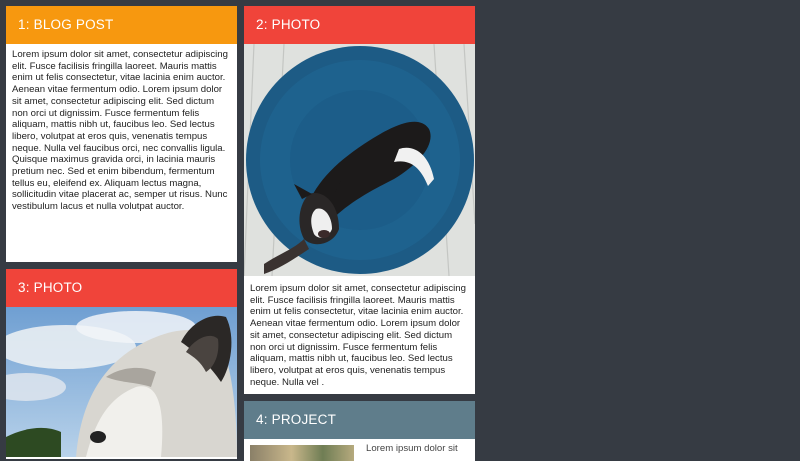 Image resolution: width=800 pixels, height=461 pixels. Describe the element at coordinates (359, 420) in the screenshot. I see `card-header-project: 4: PROJECT` at that location.